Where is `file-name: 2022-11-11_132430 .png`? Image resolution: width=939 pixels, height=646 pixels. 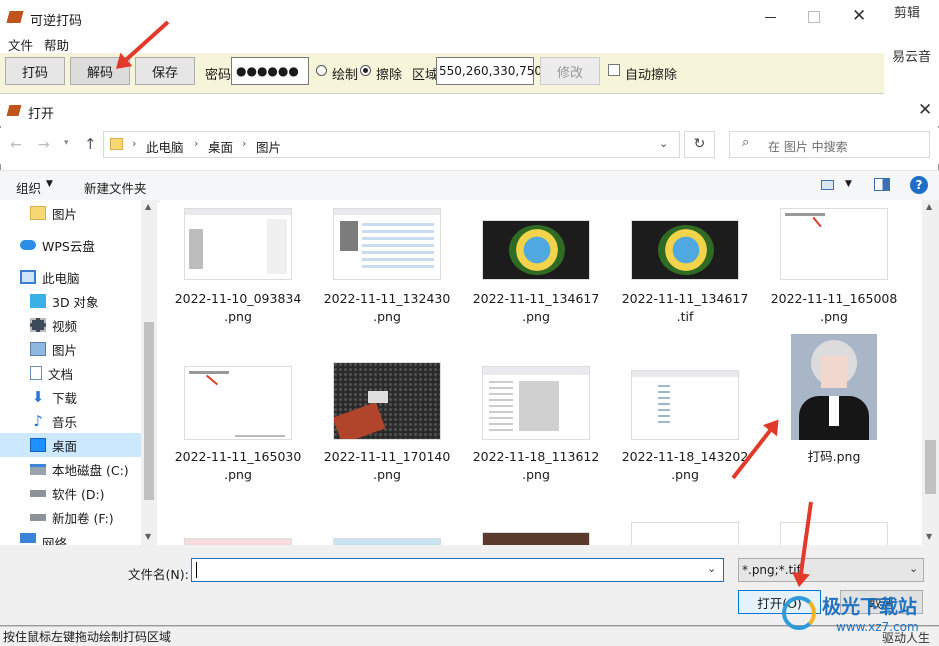 file-name: 2022-11-11_132430 .png is located at coordinates (387, 308).